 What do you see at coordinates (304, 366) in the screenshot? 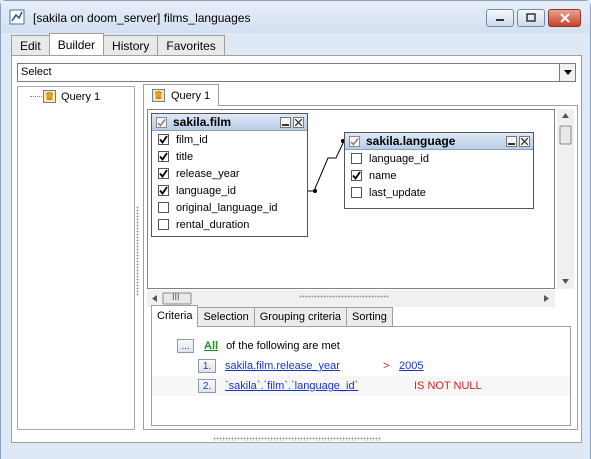
I see `condition-field-link: sakila.film.release_year` at bounding box center [304, 366].